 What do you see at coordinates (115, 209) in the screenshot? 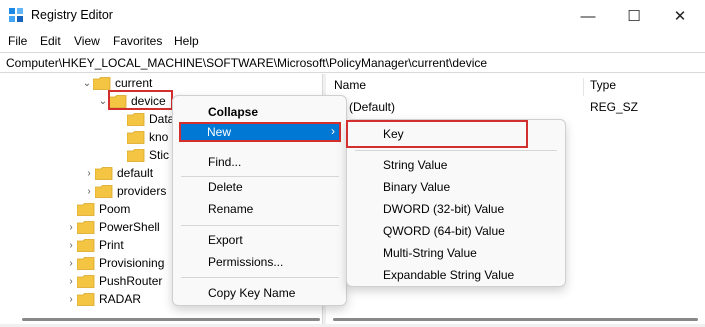
I see `tree-label: Poom` at bounding box center [115, 209].